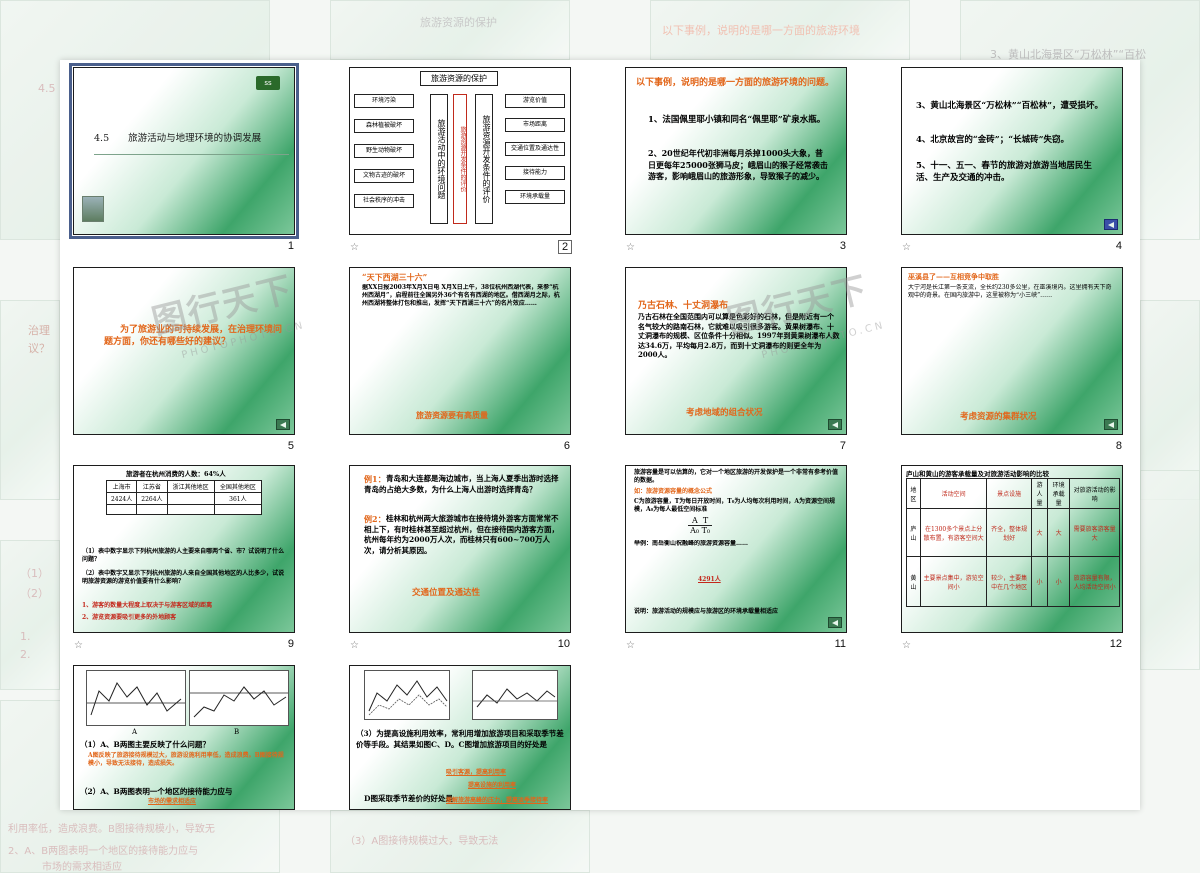  I want to click on diagram-box: 社会秩序的冲击, so click(384, 201).